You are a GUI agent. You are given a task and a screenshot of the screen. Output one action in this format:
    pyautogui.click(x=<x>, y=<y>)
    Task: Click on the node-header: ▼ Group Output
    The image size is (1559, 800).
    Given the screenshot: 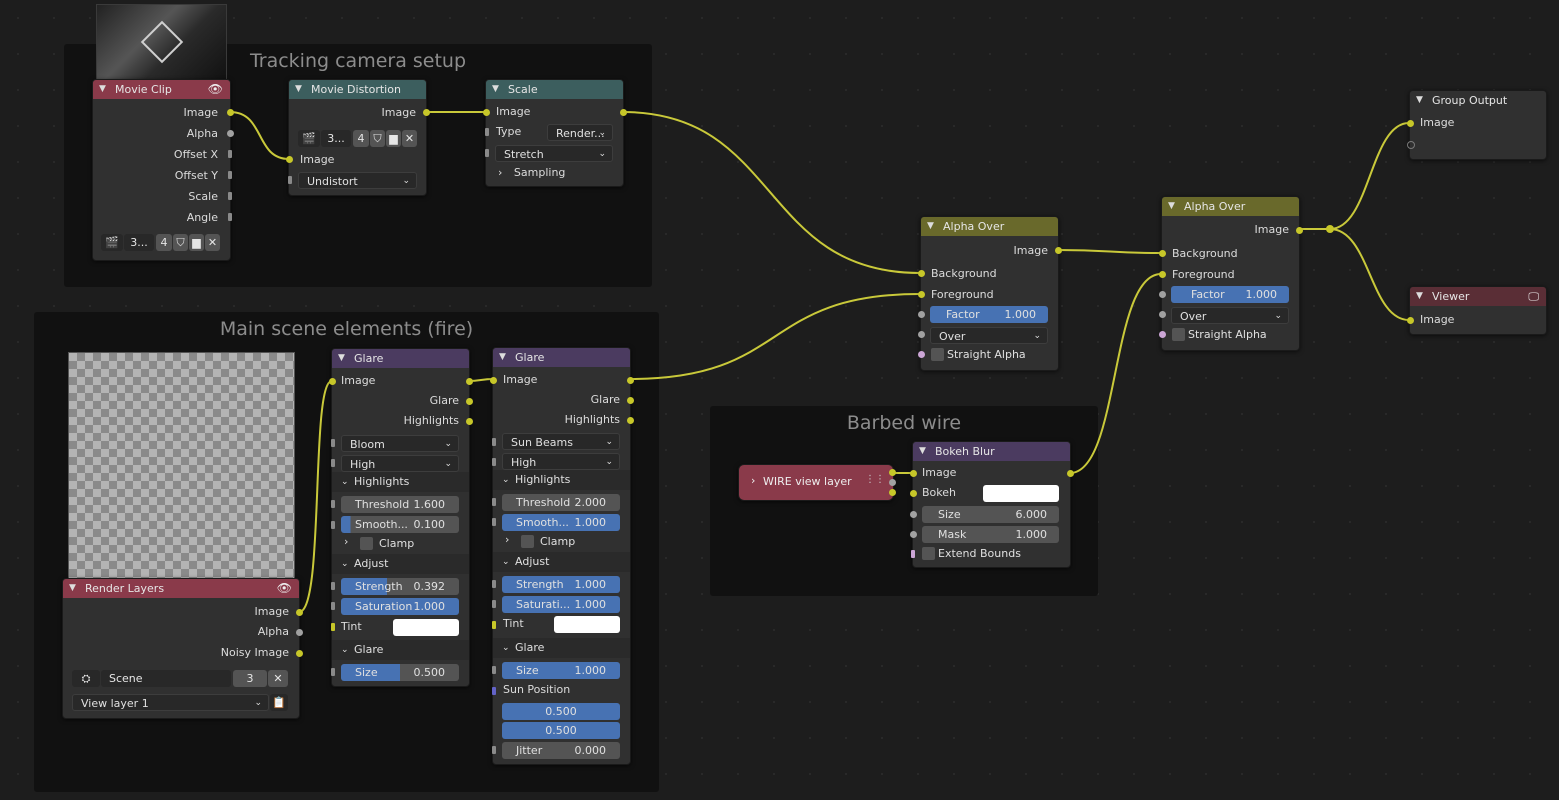 What is the action you would take?
    pyautogui.click(x=1478, y=100)
    